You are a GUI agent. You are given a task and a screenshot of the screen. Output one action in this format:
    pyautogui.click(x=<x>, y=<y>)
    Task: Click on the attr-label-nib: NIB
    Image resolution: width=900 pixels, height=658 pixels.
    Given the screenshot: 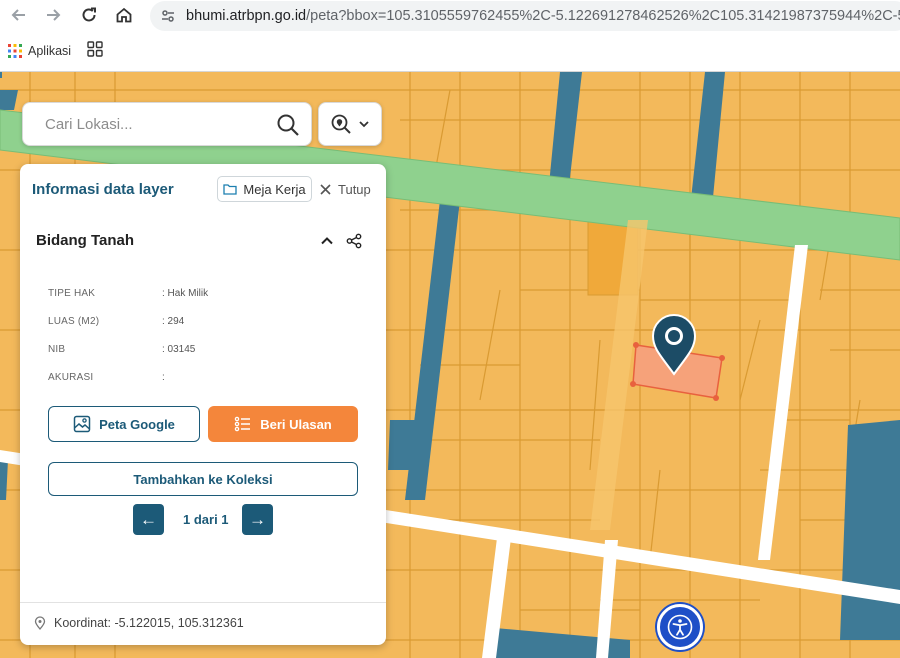 What is the action you would take?
    pyautogui.click(x=57, y=349)
    